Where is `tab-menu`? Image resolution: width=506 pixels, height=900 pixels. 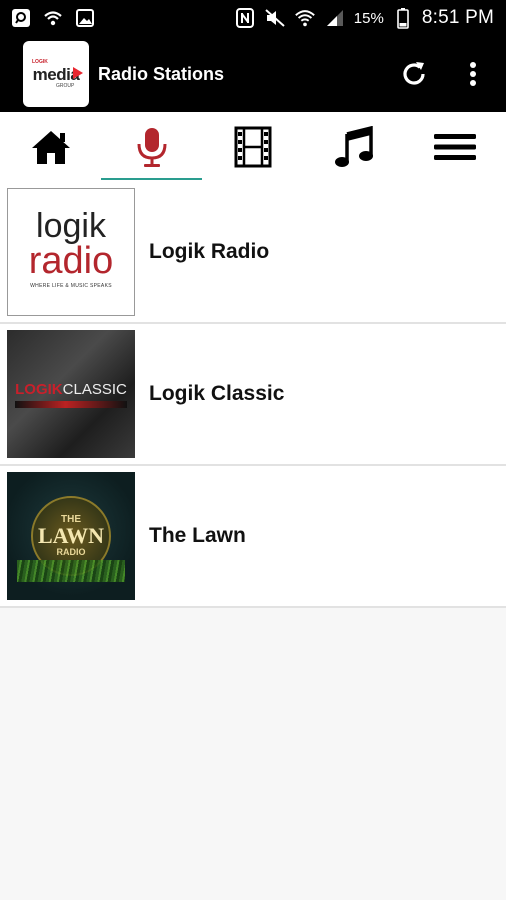 tab-menu is located at coordinates (455, 147).